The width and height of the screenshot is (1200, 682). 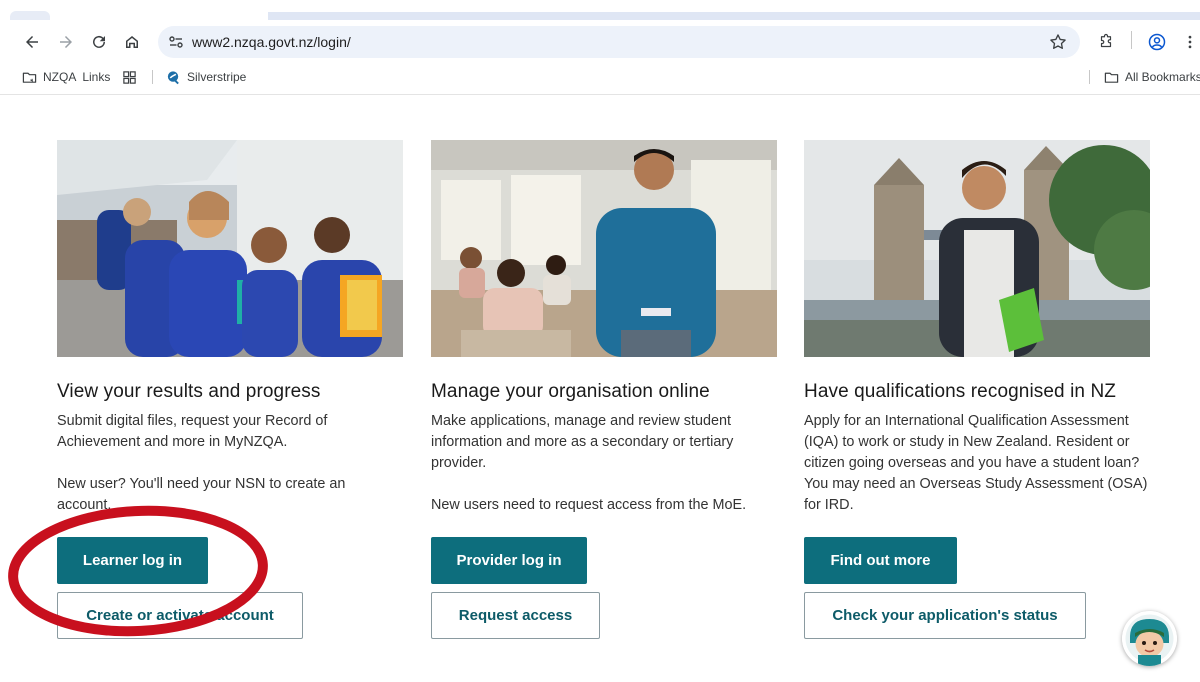 I want to click on silverstripe-logo-icon, so click(x=173, y=77).